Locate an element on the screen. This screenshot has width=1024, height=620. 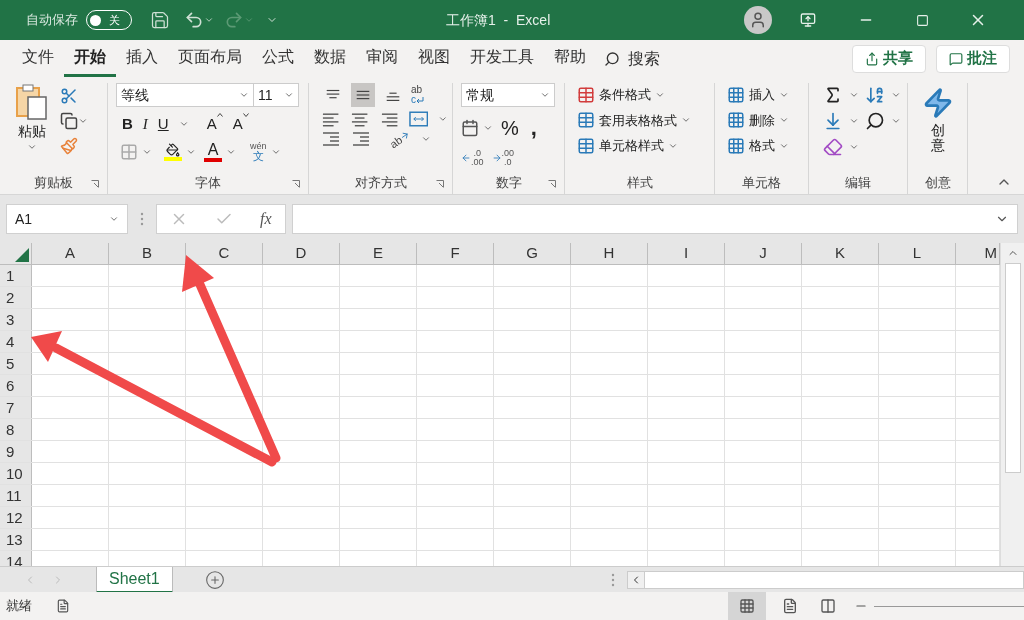
percent-button: % is located at coordinates (510, 128).